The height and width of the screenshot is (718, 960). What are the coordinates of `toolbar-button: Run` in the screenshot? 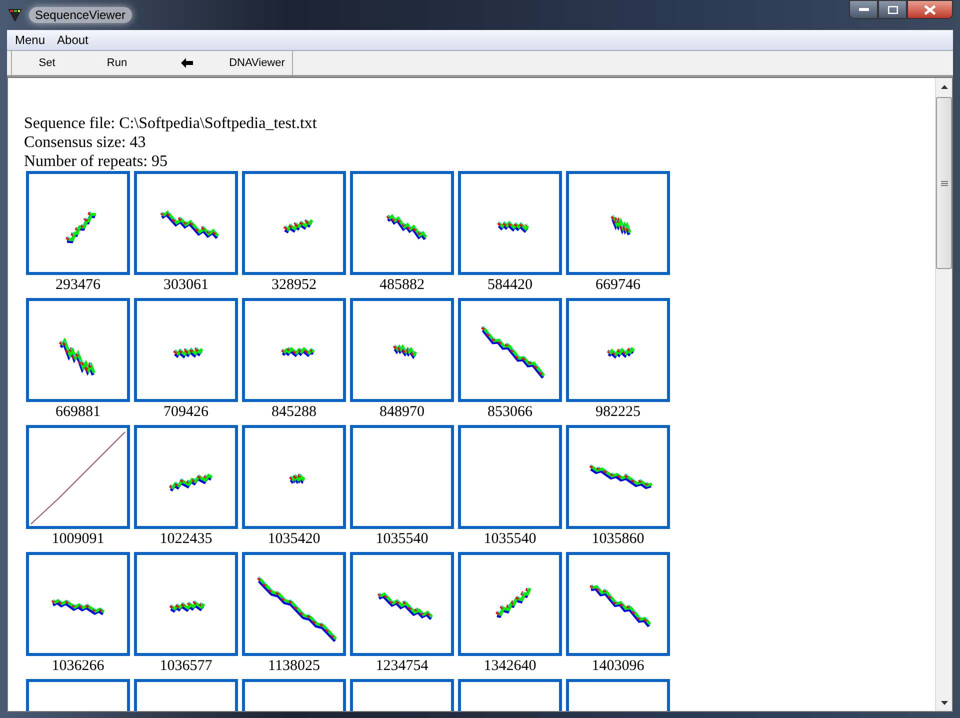 It's located at (117, 63).